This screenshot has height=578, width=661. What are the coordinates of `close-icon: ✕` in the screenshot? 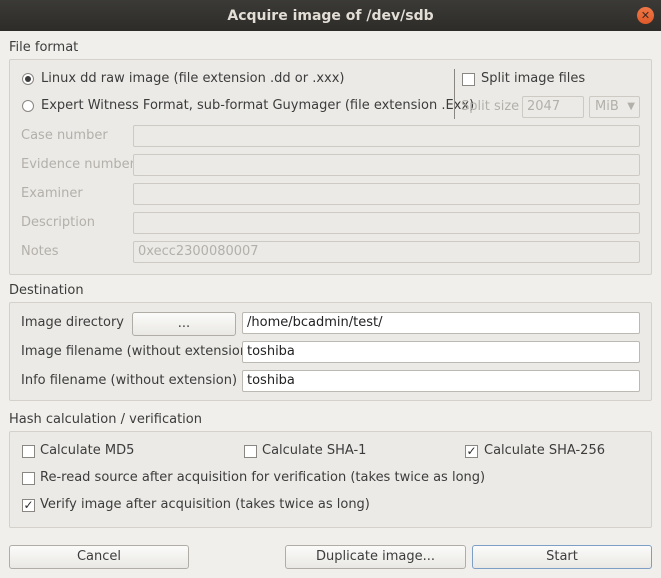 It's located at (645, 15).